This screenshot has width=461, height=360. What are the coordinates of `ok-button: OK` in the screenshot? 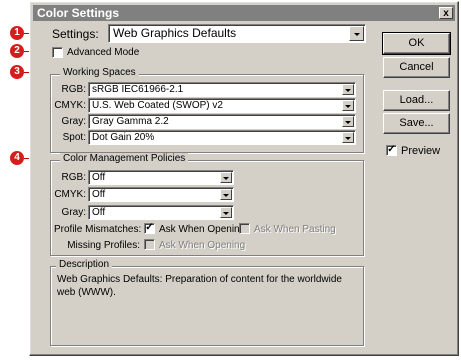 It's located at (416, 43).